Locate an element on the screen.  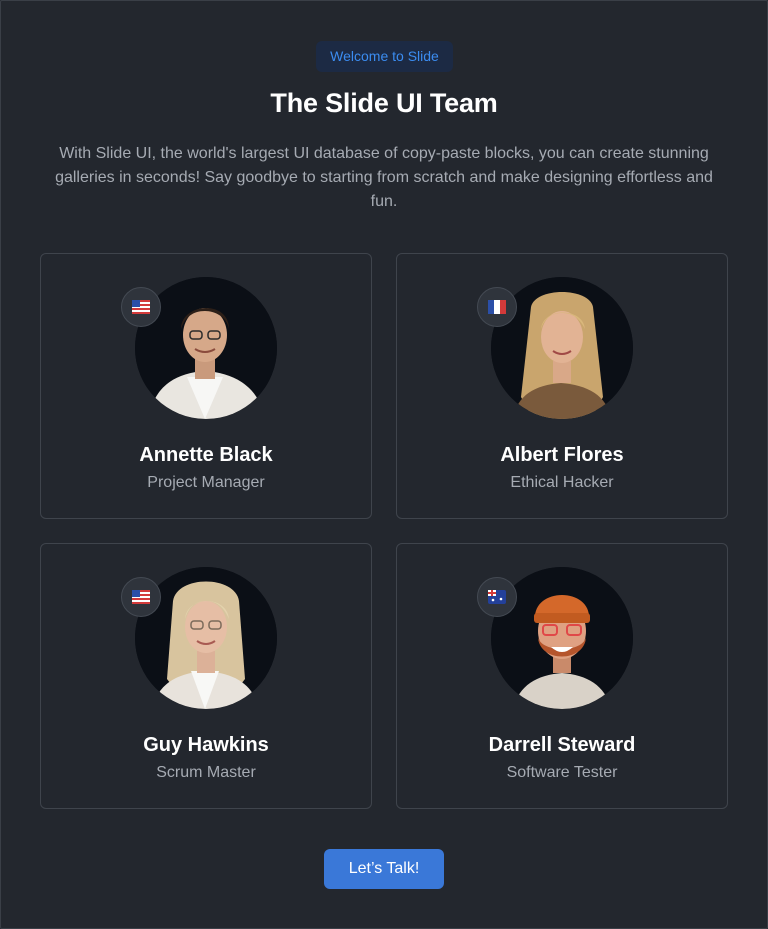
member-role: Software Tester is located at coordinates (562, 772).